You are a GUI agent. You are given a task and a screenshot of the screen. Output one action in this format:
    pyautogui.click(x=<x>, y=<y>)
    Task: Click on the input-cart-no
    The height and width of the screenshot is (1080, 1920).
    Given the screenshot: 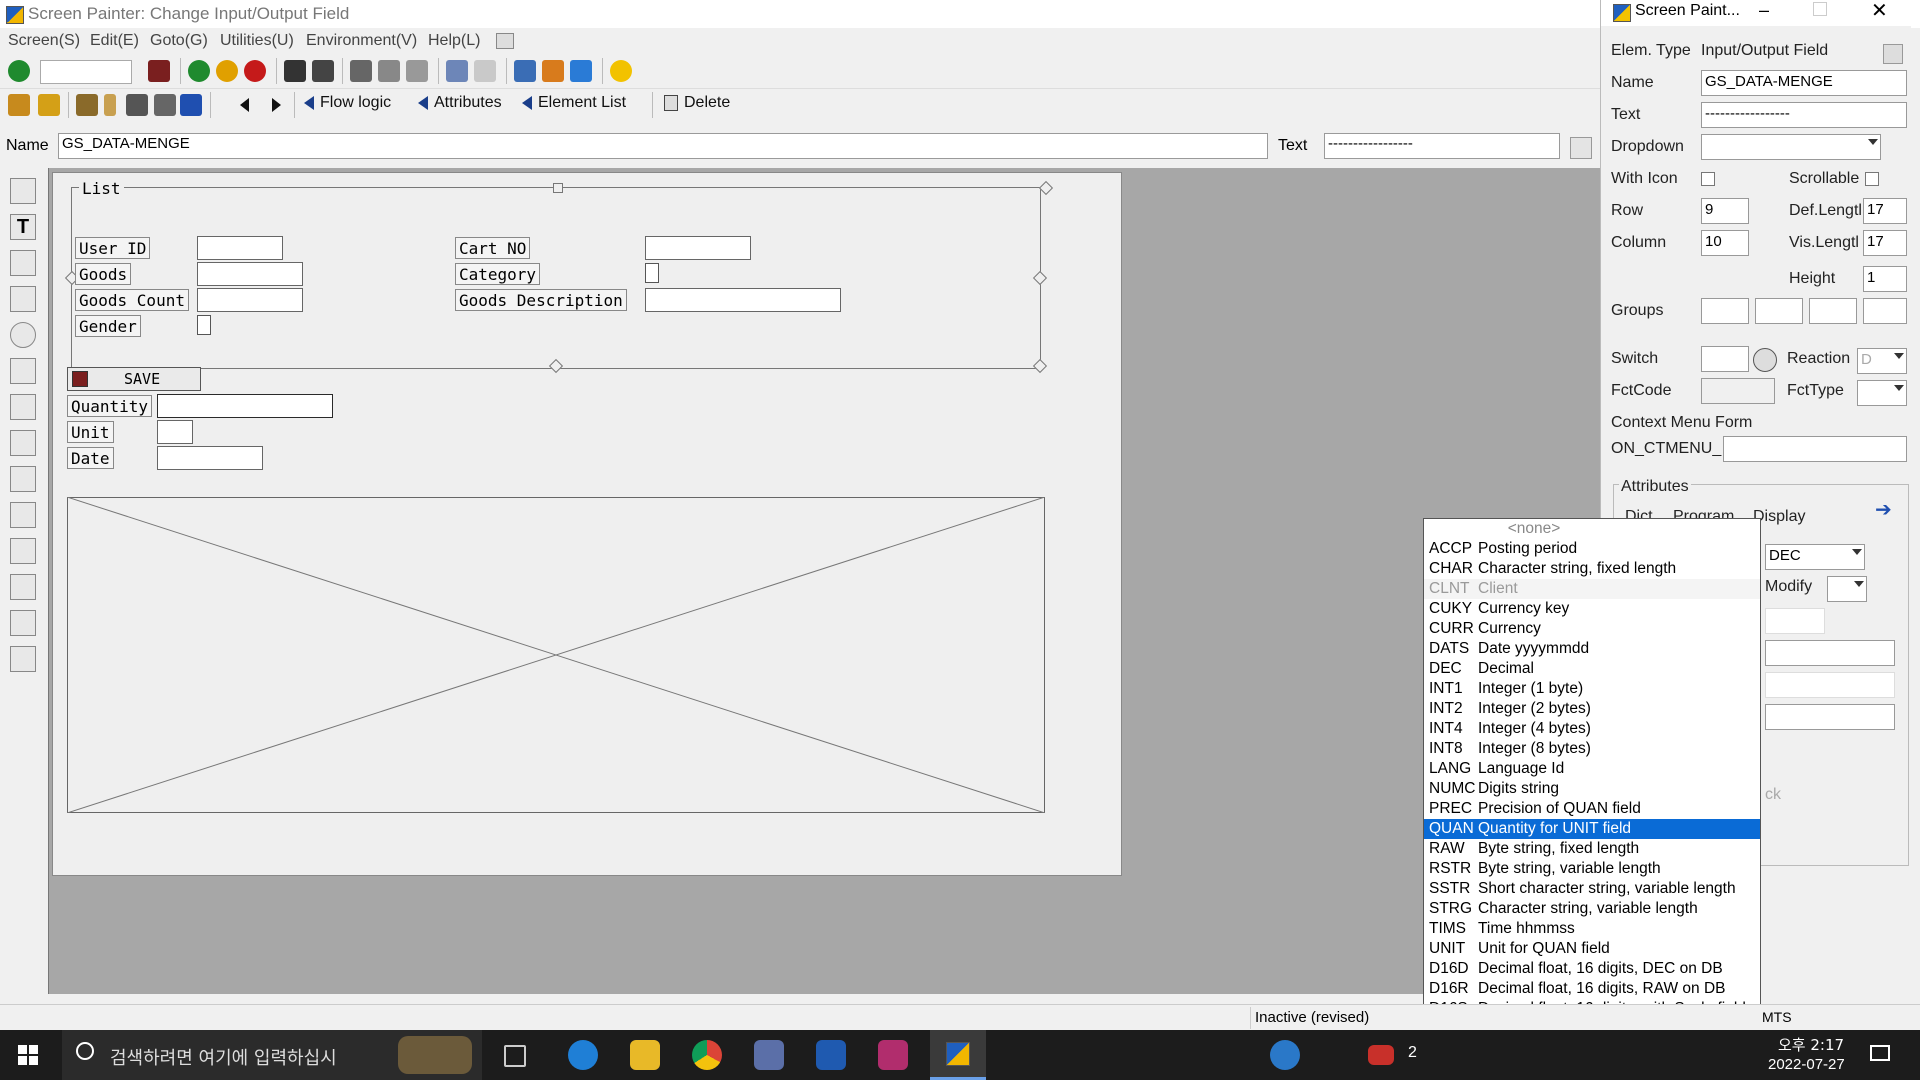 What is the action you would take?
    pyautogui.click(x=698, y=248)
    